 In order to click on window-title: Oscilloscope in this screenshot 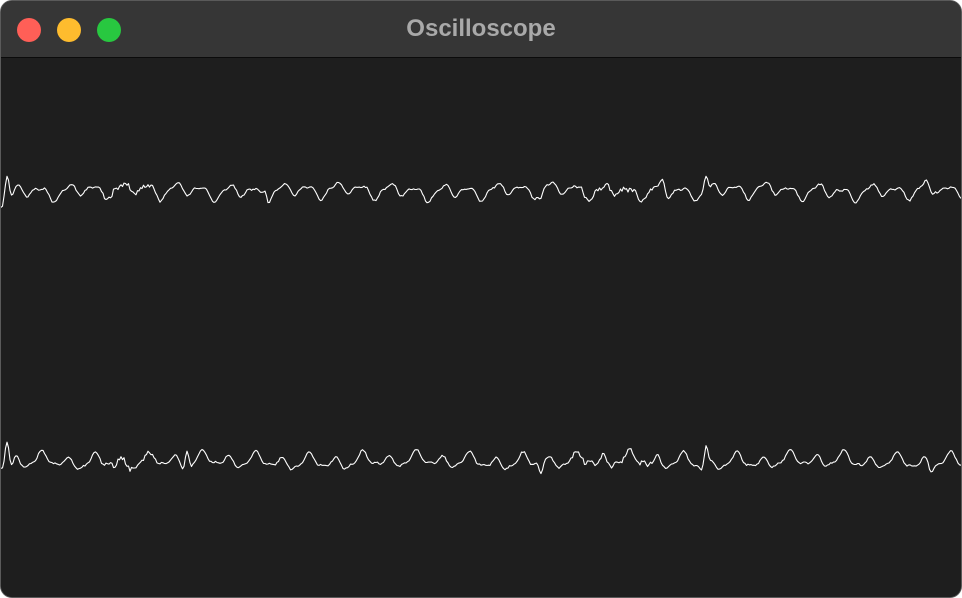, I will do `click(481, 28)`.